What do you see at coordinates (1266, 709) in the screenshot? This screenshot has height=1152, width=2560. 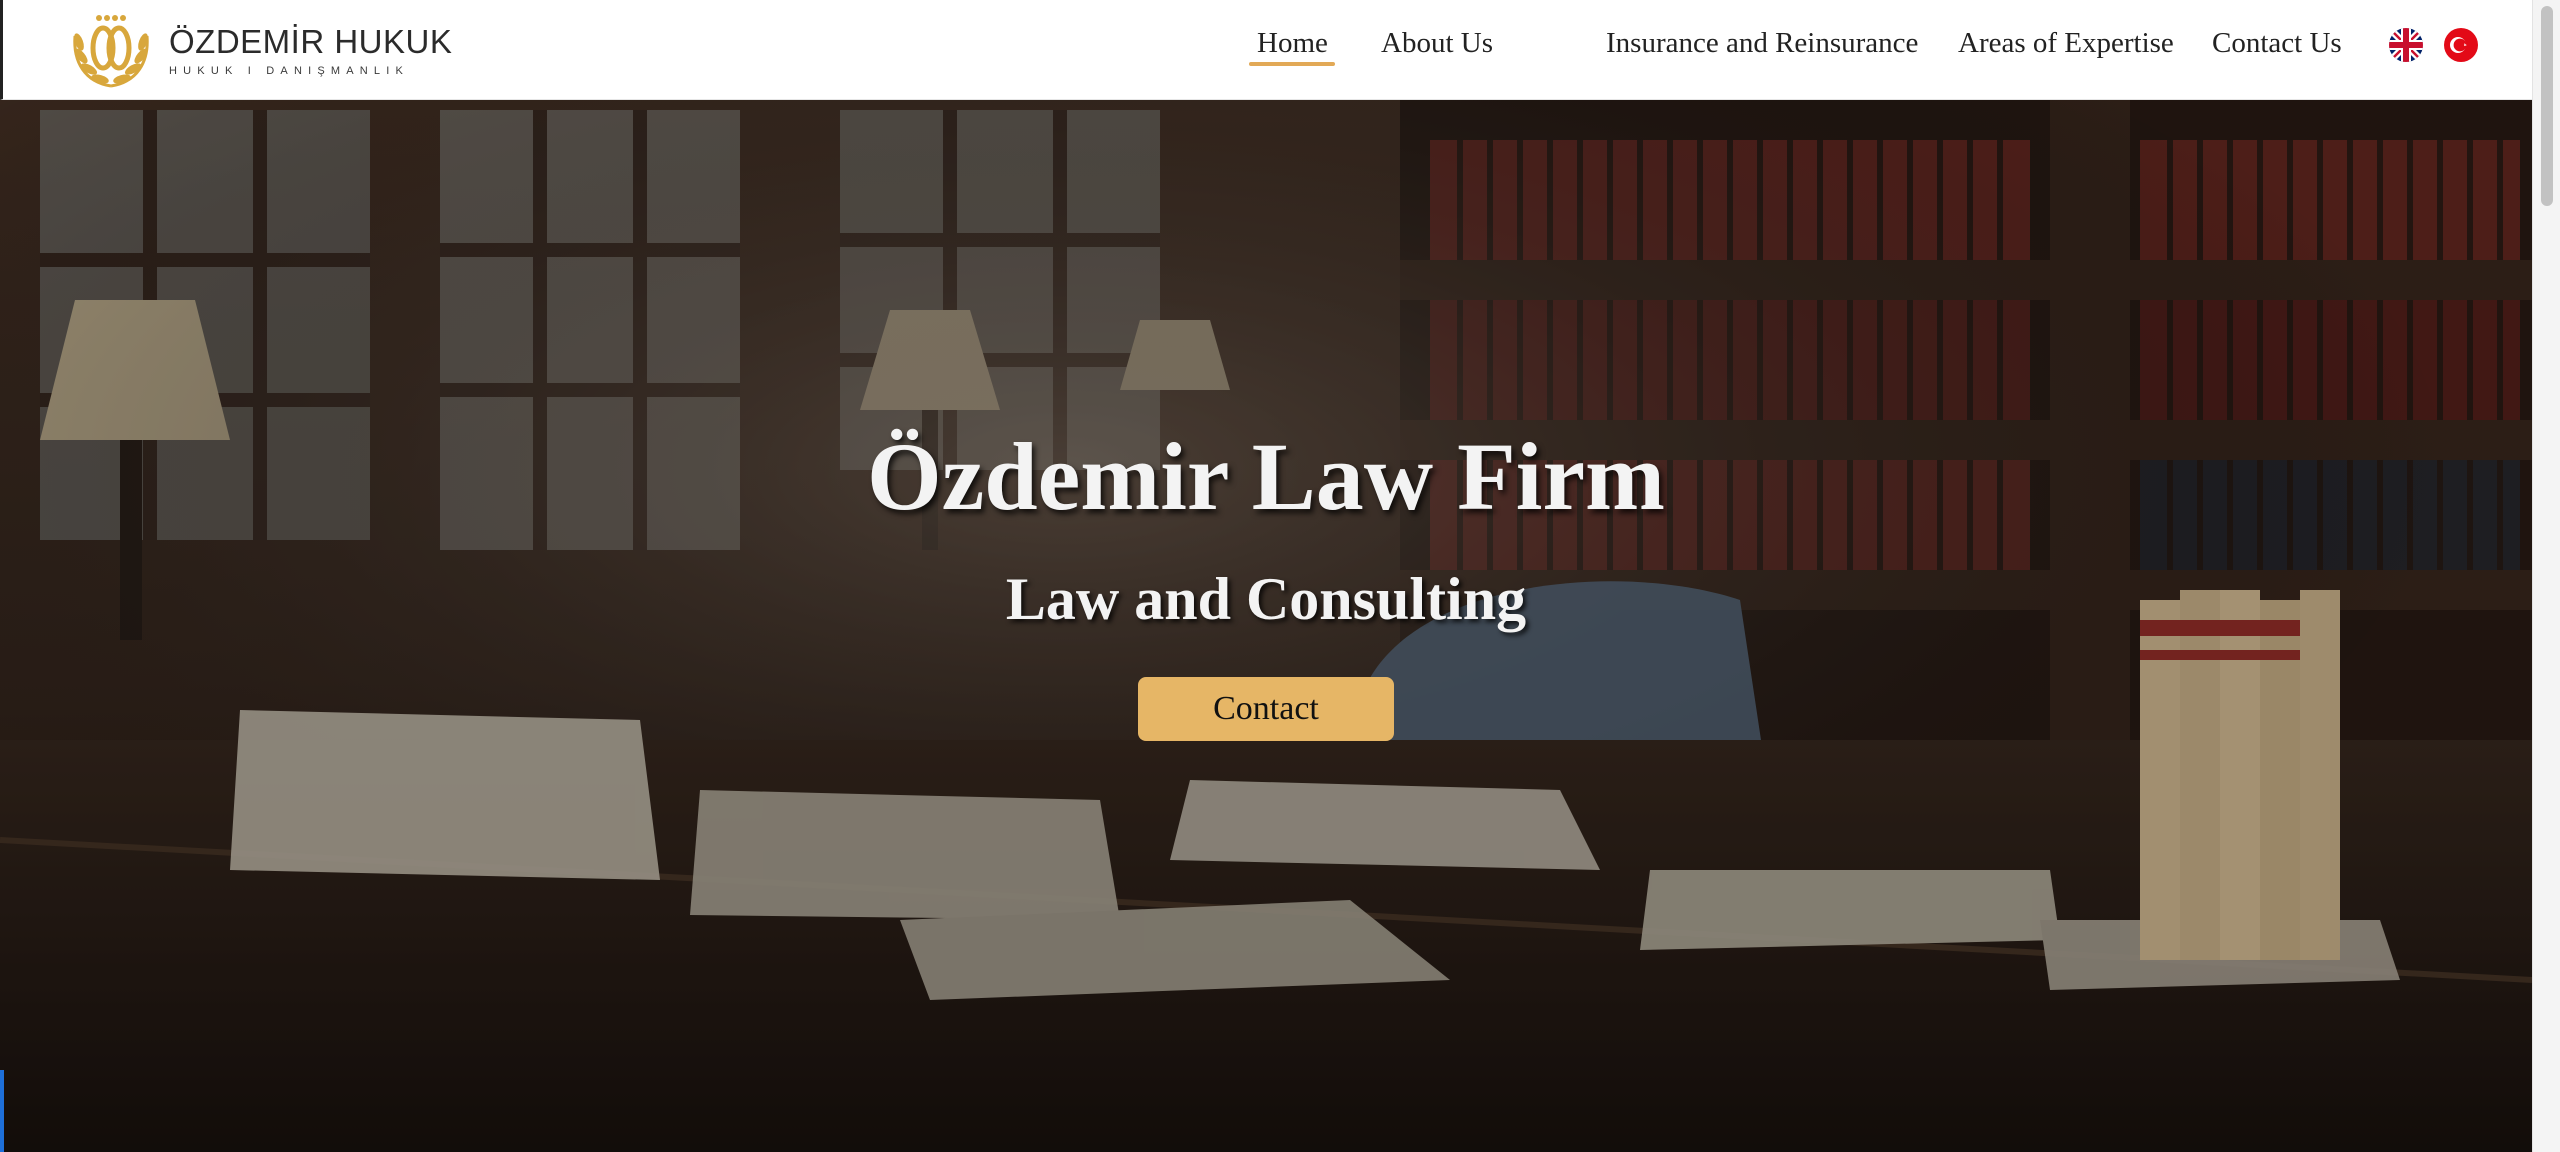 I see `contact-button: Contact` at bounding box center [1266, 709].